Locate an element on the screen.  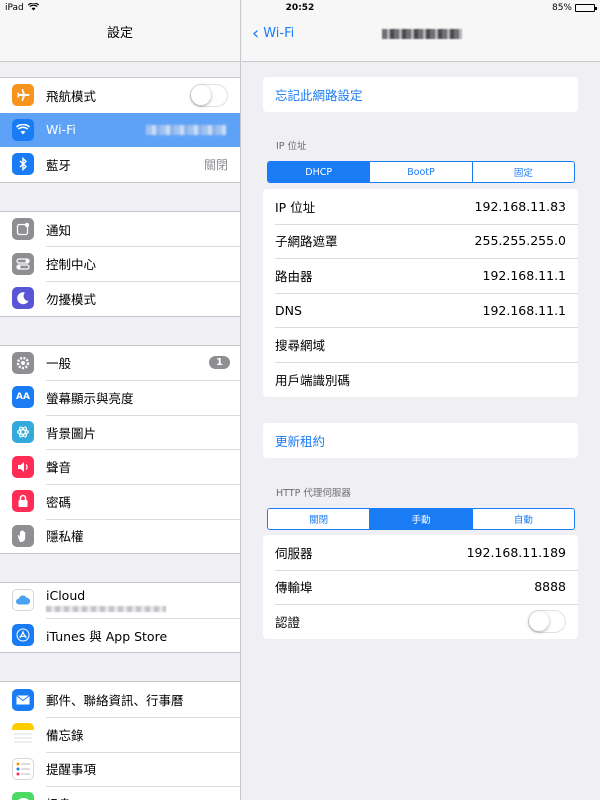
ip-info-row-4: DNS 192.168.11.1 is located at coordinates (420, 310).